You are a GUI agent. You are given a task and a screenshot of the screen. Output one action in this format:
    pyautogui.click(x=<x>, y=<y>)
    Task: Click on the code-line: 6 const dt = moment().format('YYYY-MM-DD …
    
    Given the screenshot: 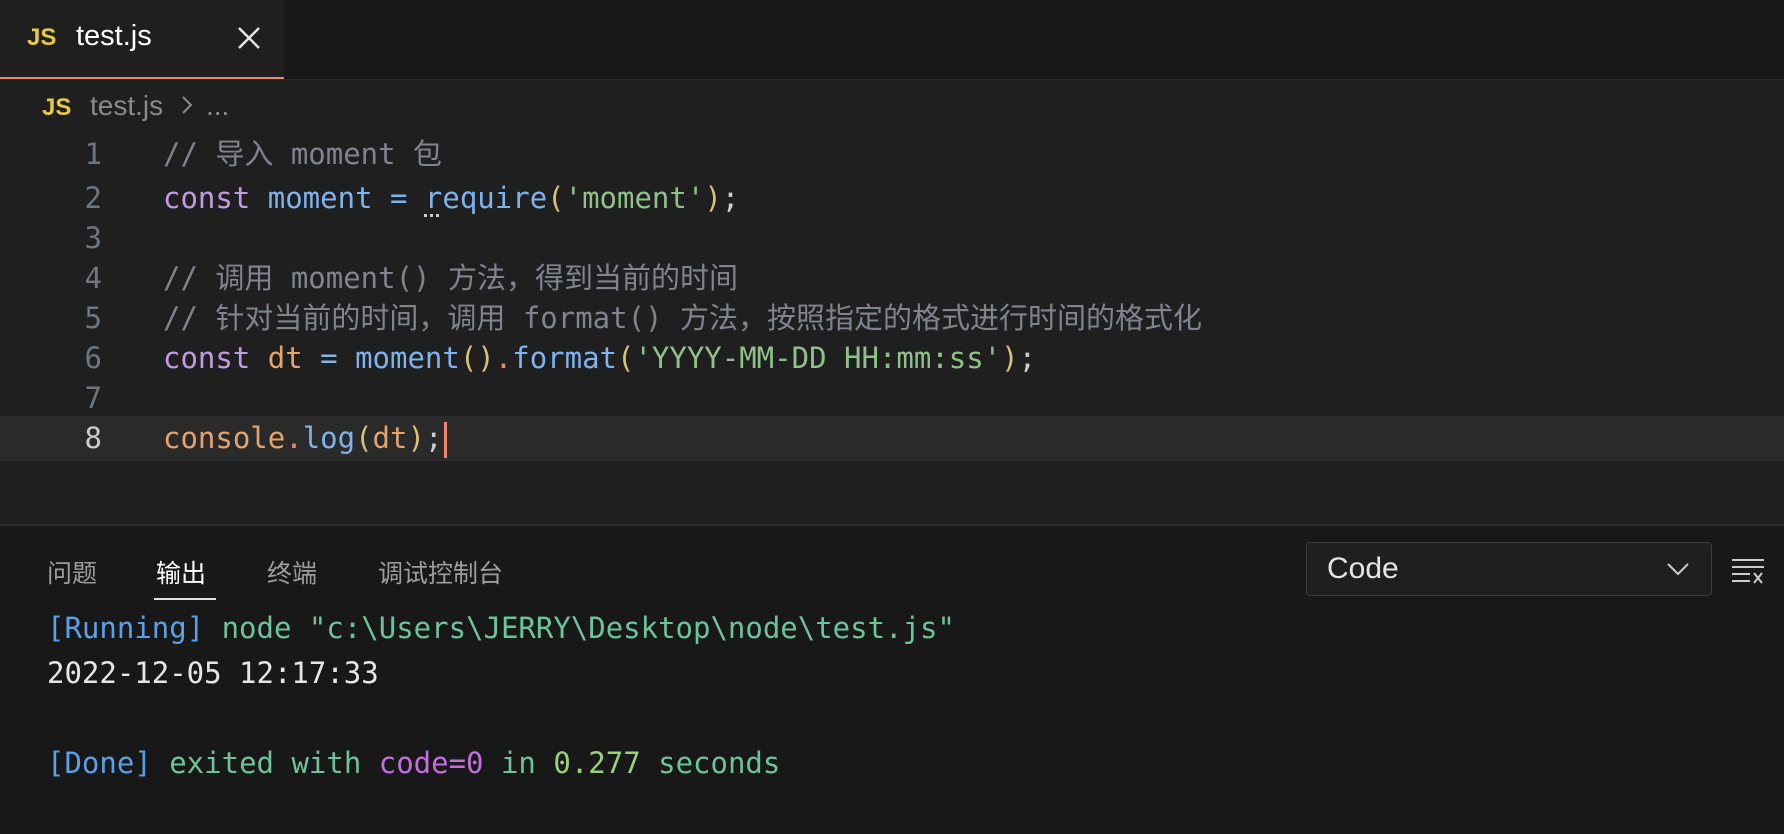 What is the action you would take?
    pyautogui.click(x=892, y=358)
    